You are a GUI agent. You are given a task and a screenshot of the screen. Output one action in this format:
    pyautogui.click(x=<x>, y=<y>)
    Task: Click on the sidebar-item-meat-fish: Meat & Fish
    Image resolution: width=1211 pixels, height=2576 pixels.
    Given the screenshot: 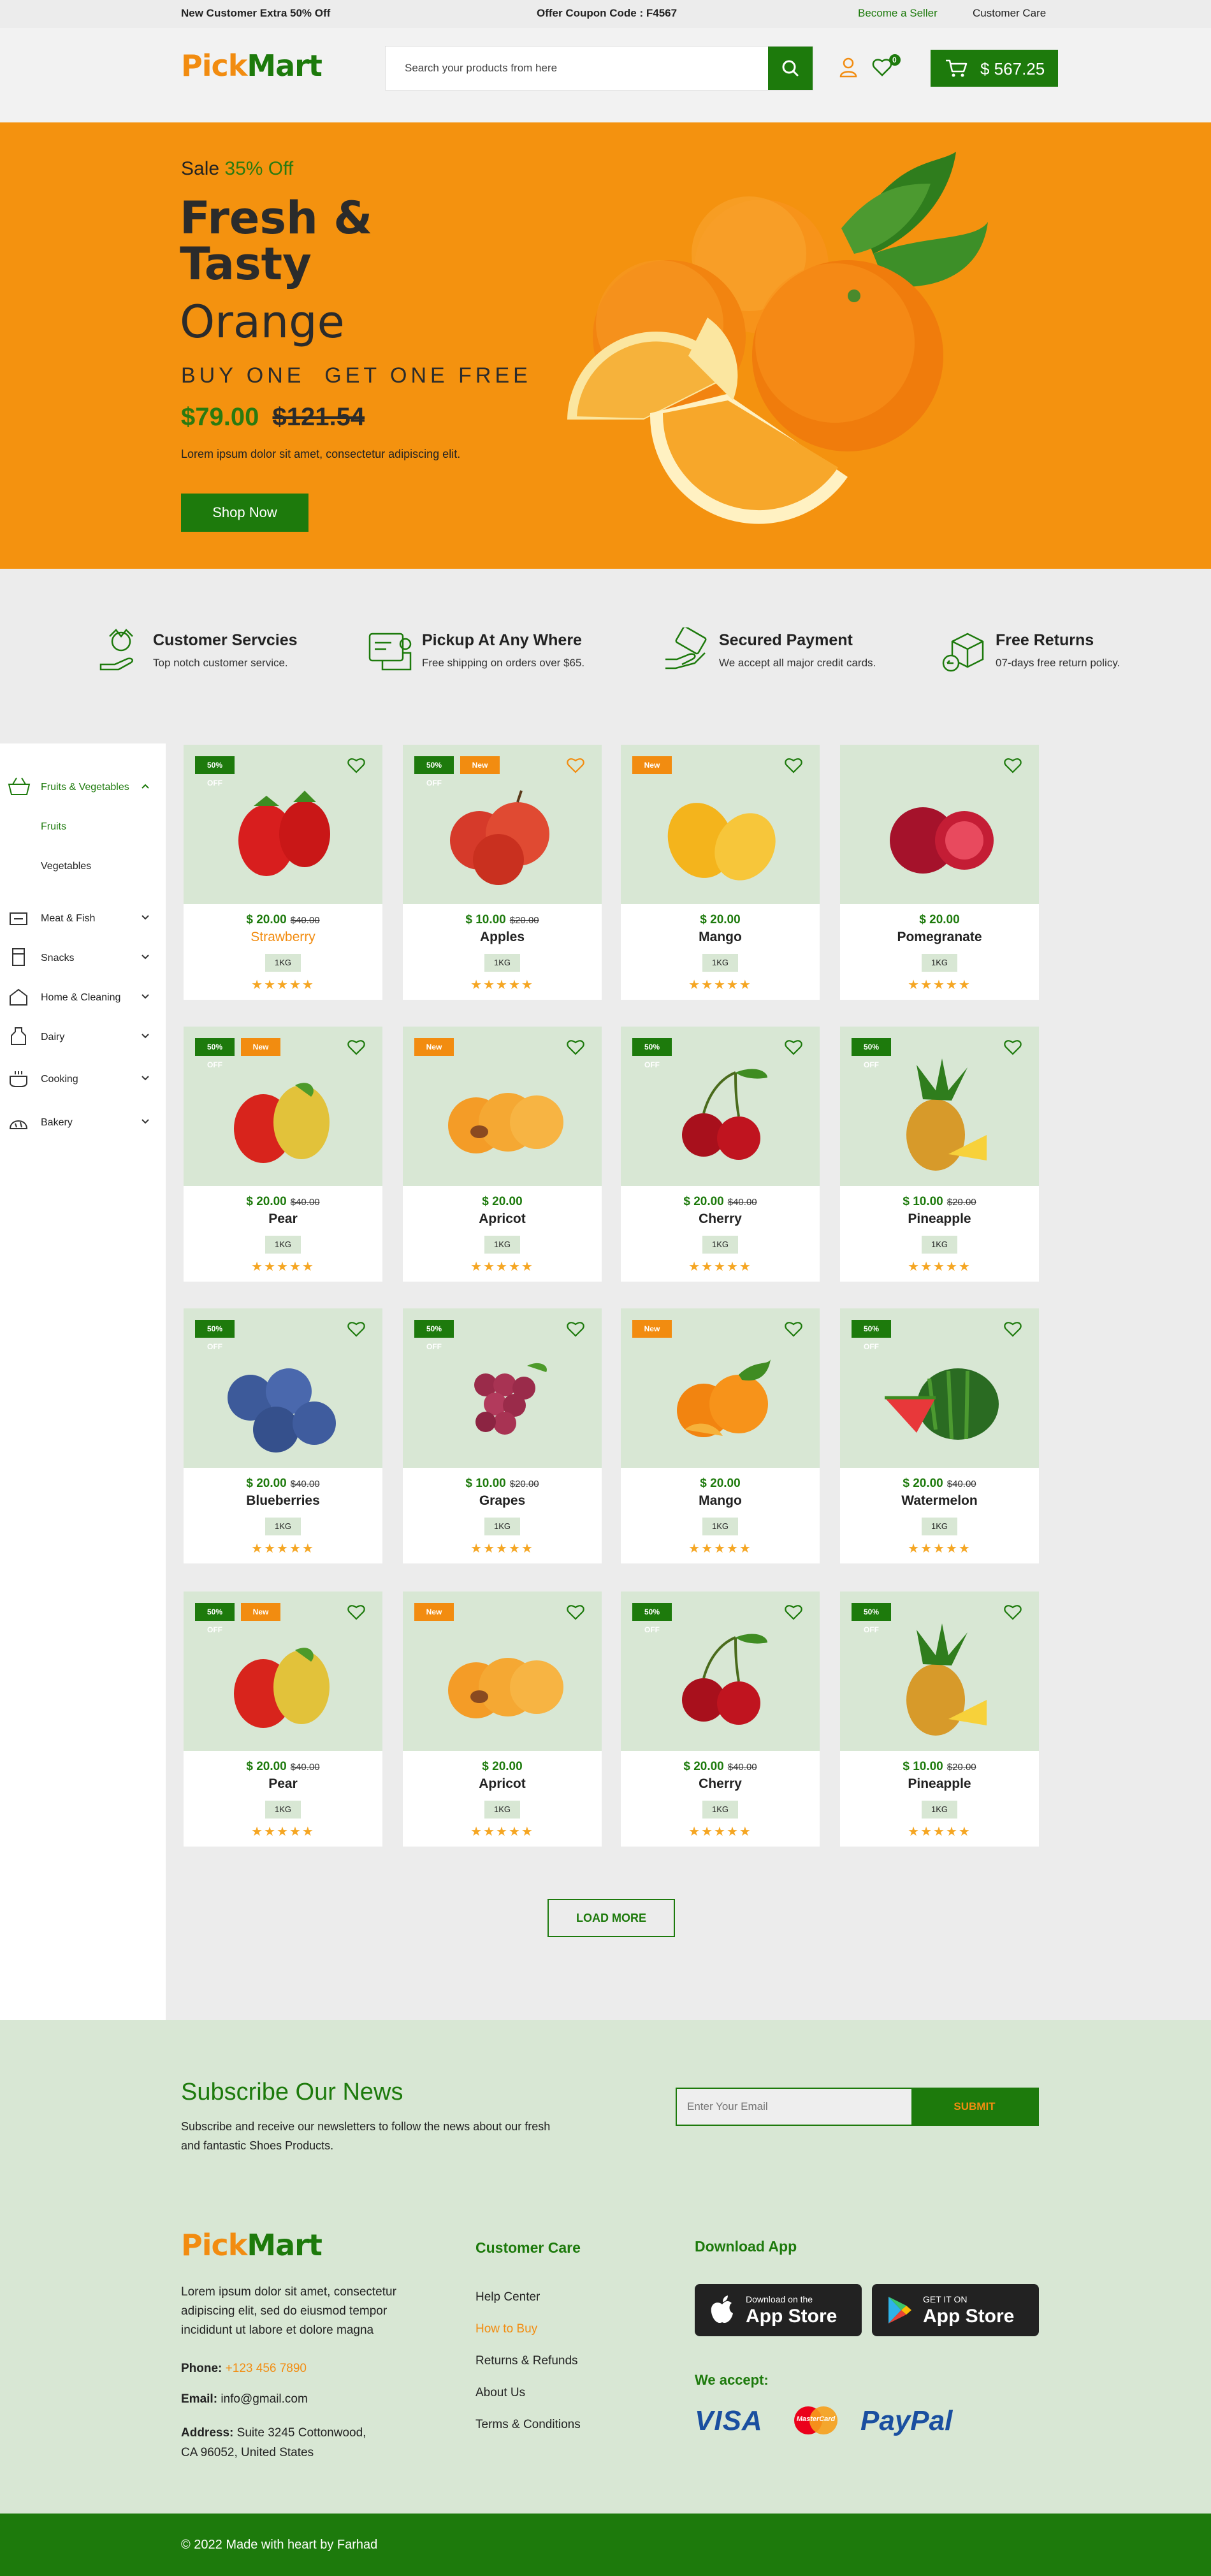 What is the action you would take?
    pyautogui.click(x=79, y=918)
    